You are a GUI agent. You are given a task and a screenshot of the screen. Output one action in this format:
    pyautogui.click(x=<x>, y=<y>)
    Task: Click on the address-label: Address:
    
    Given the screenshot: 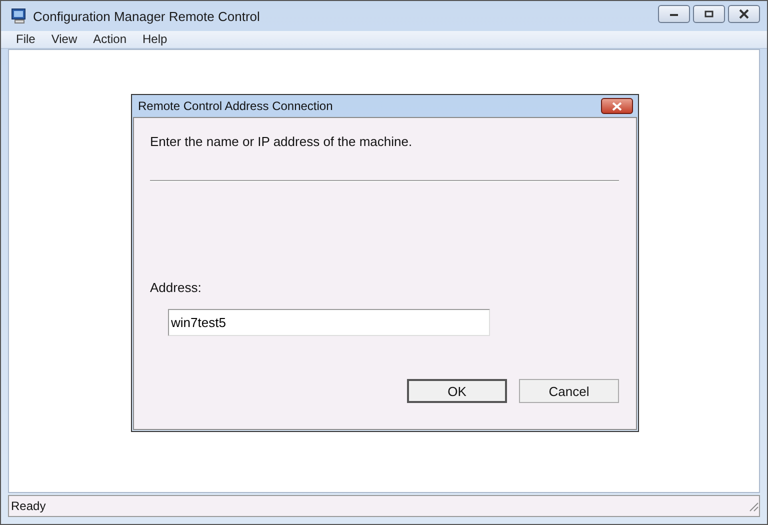 What is the action you would take?
    pyautogui.click(x=176, y=287)
    